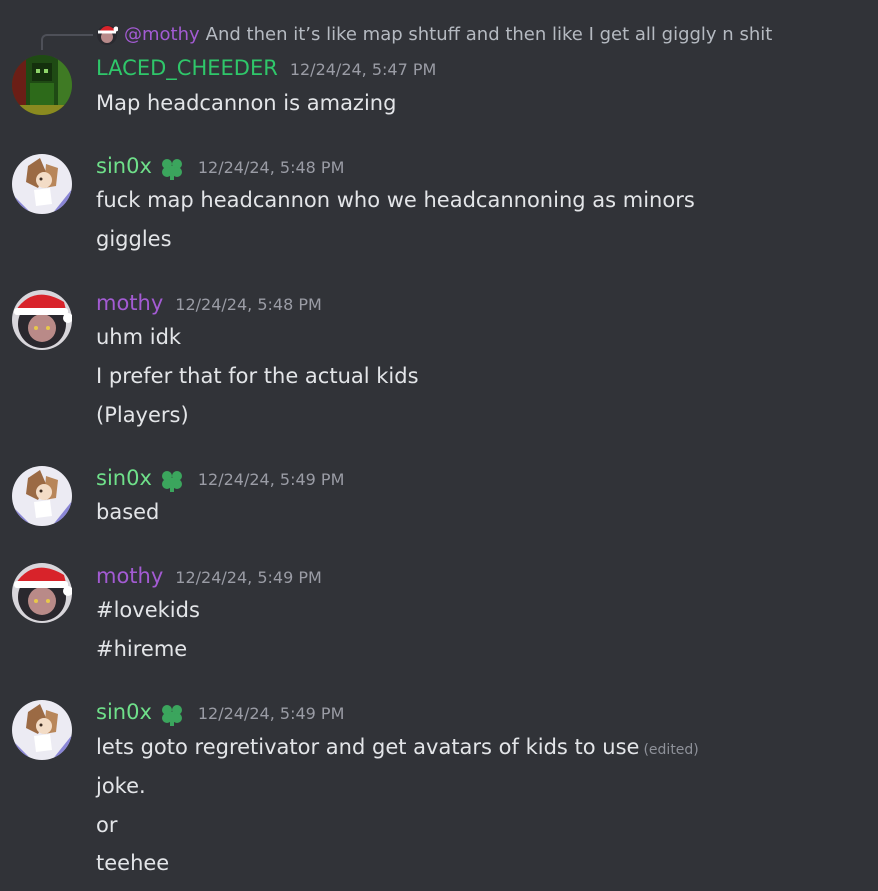 This screenshot has height=891, width=878. Describe the element at coordinates (128, 512) in the screenshot. I see `message-text: based` at that location.